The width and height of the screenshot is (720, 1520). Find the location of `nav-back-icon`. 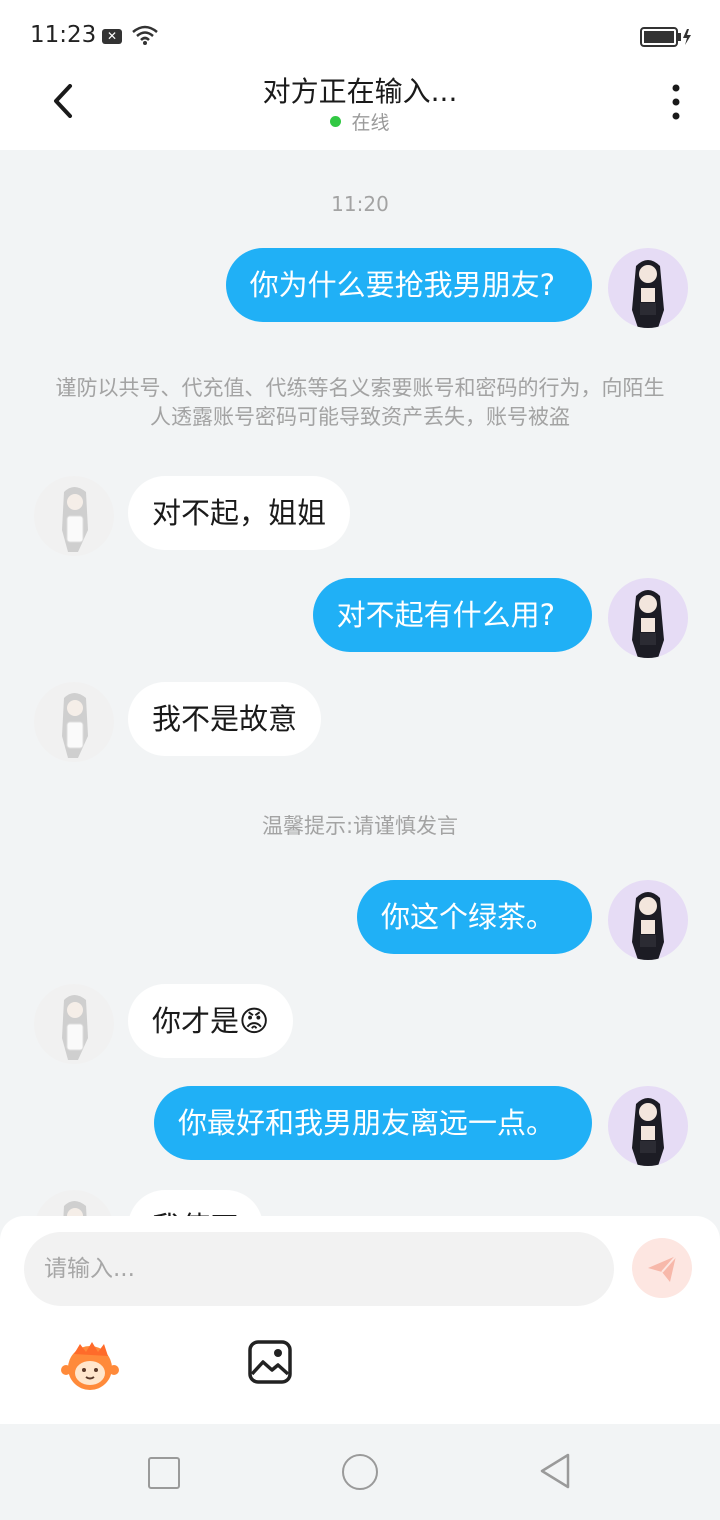

nav-back-icon is located at coordinates (555, 1471).